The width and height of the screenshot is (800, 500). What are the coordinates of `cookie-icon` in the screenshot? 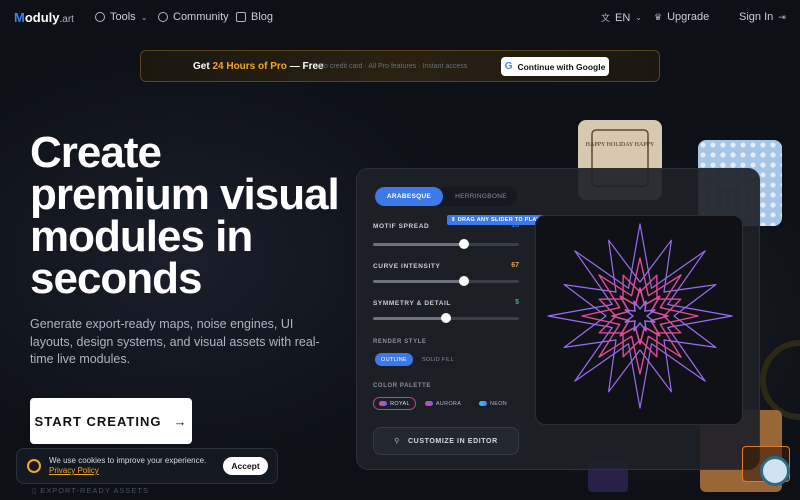 It's located at (34, 466).